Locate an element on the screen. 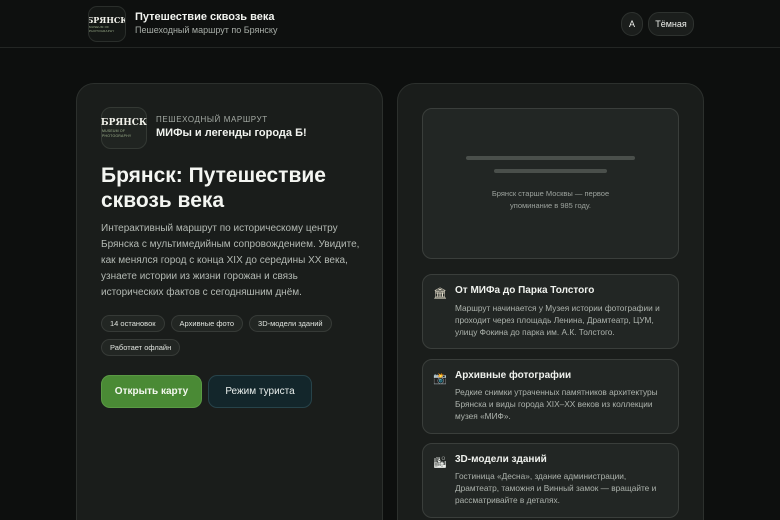  feature-title: От МИФа до Парка Толстого is located at coordinates (525, 290).